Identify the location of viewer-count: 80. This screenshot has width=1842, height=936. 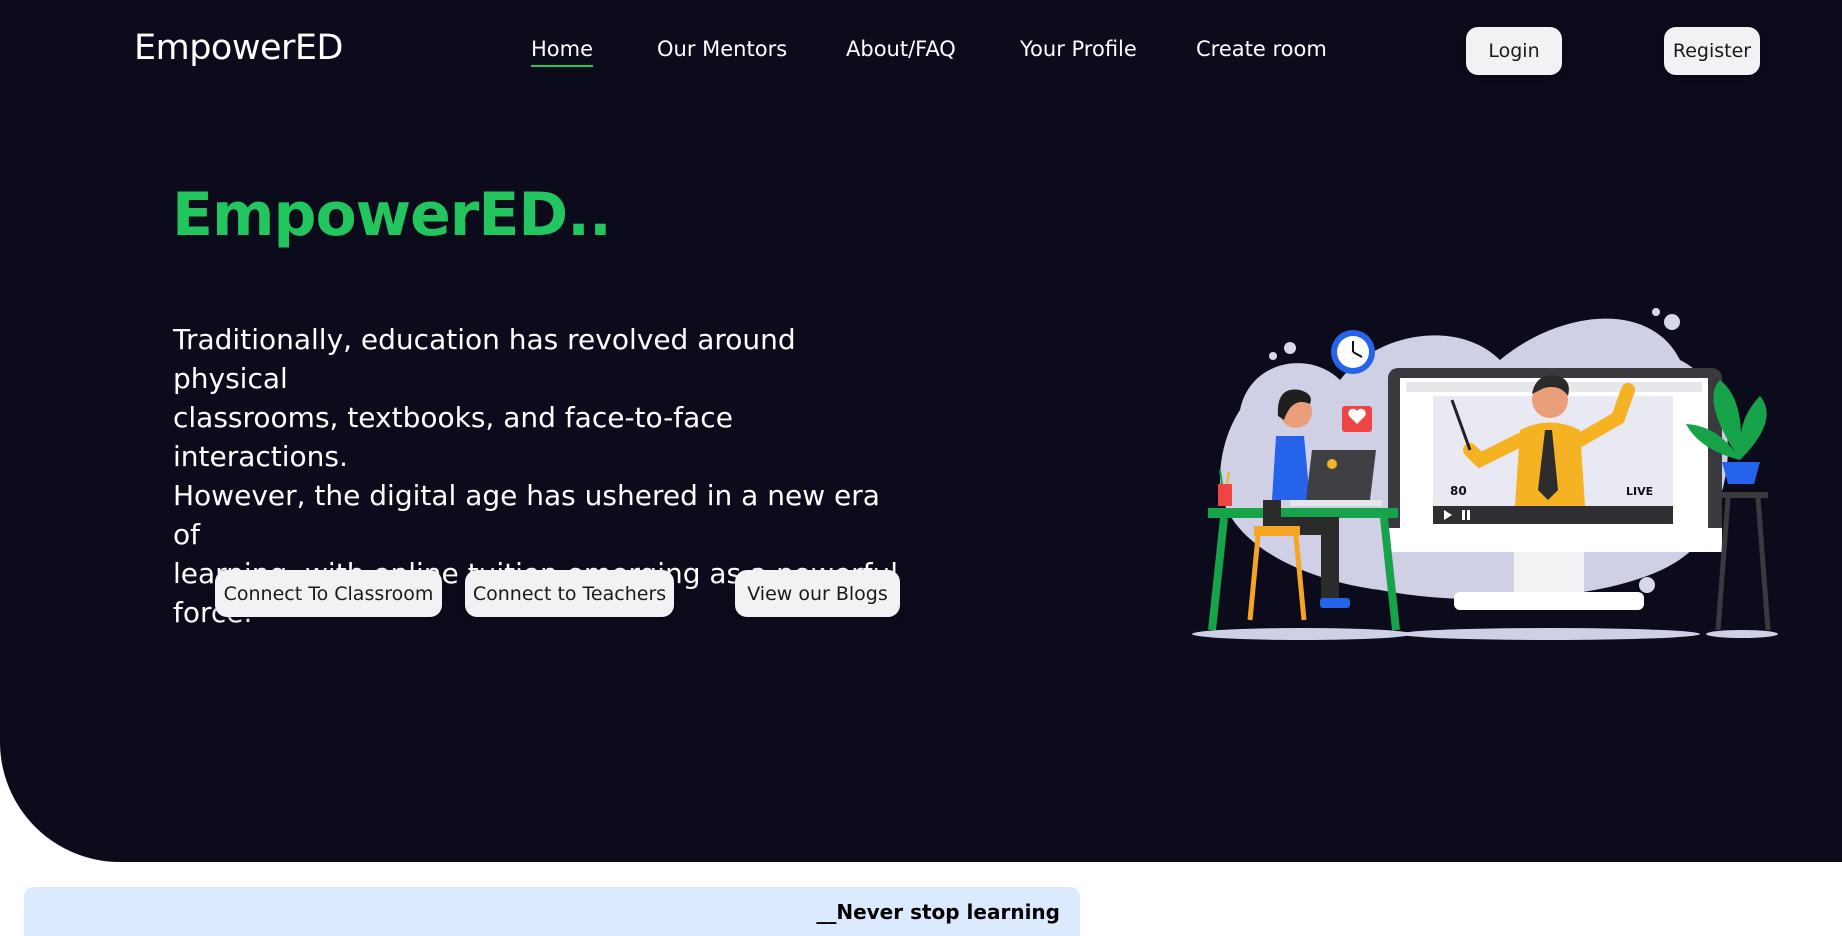
(1458, 491).